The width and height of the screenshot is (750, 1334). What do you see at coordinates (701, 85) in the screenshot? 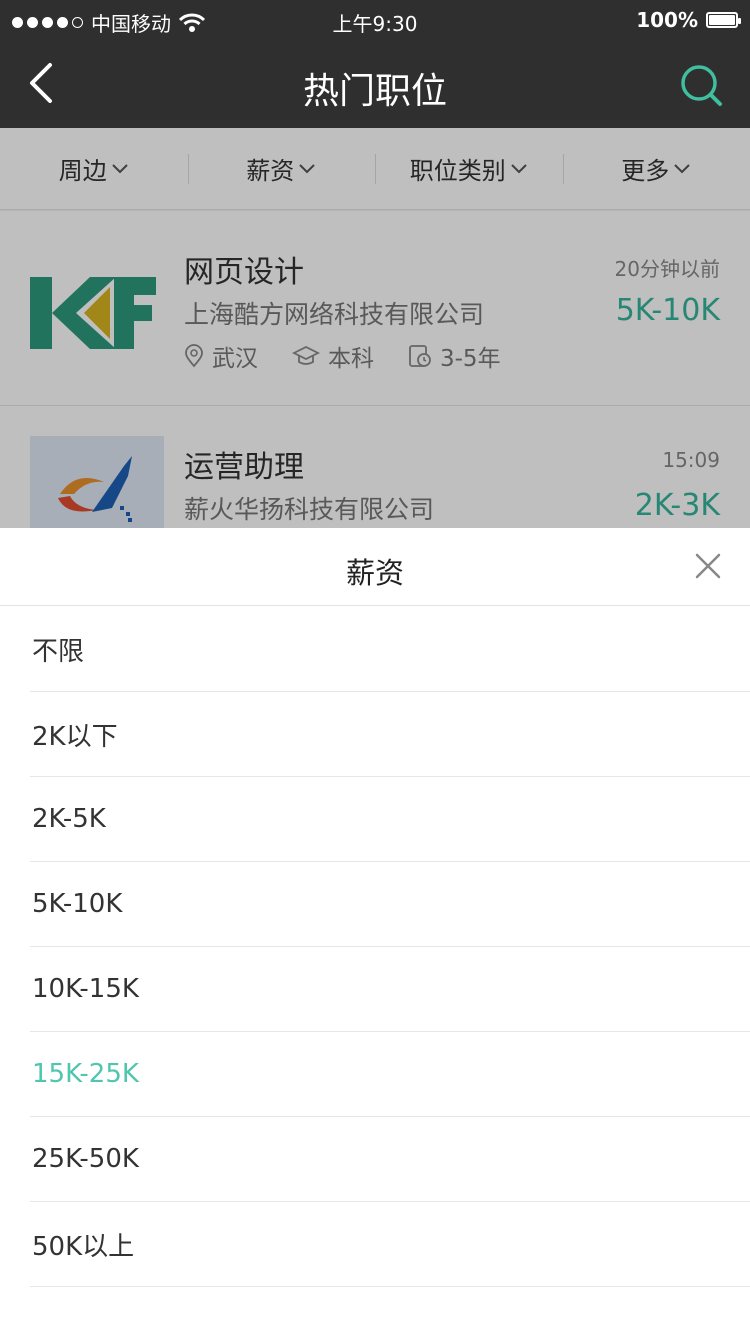
I see `search-icon` at bounding box center [701, 85].